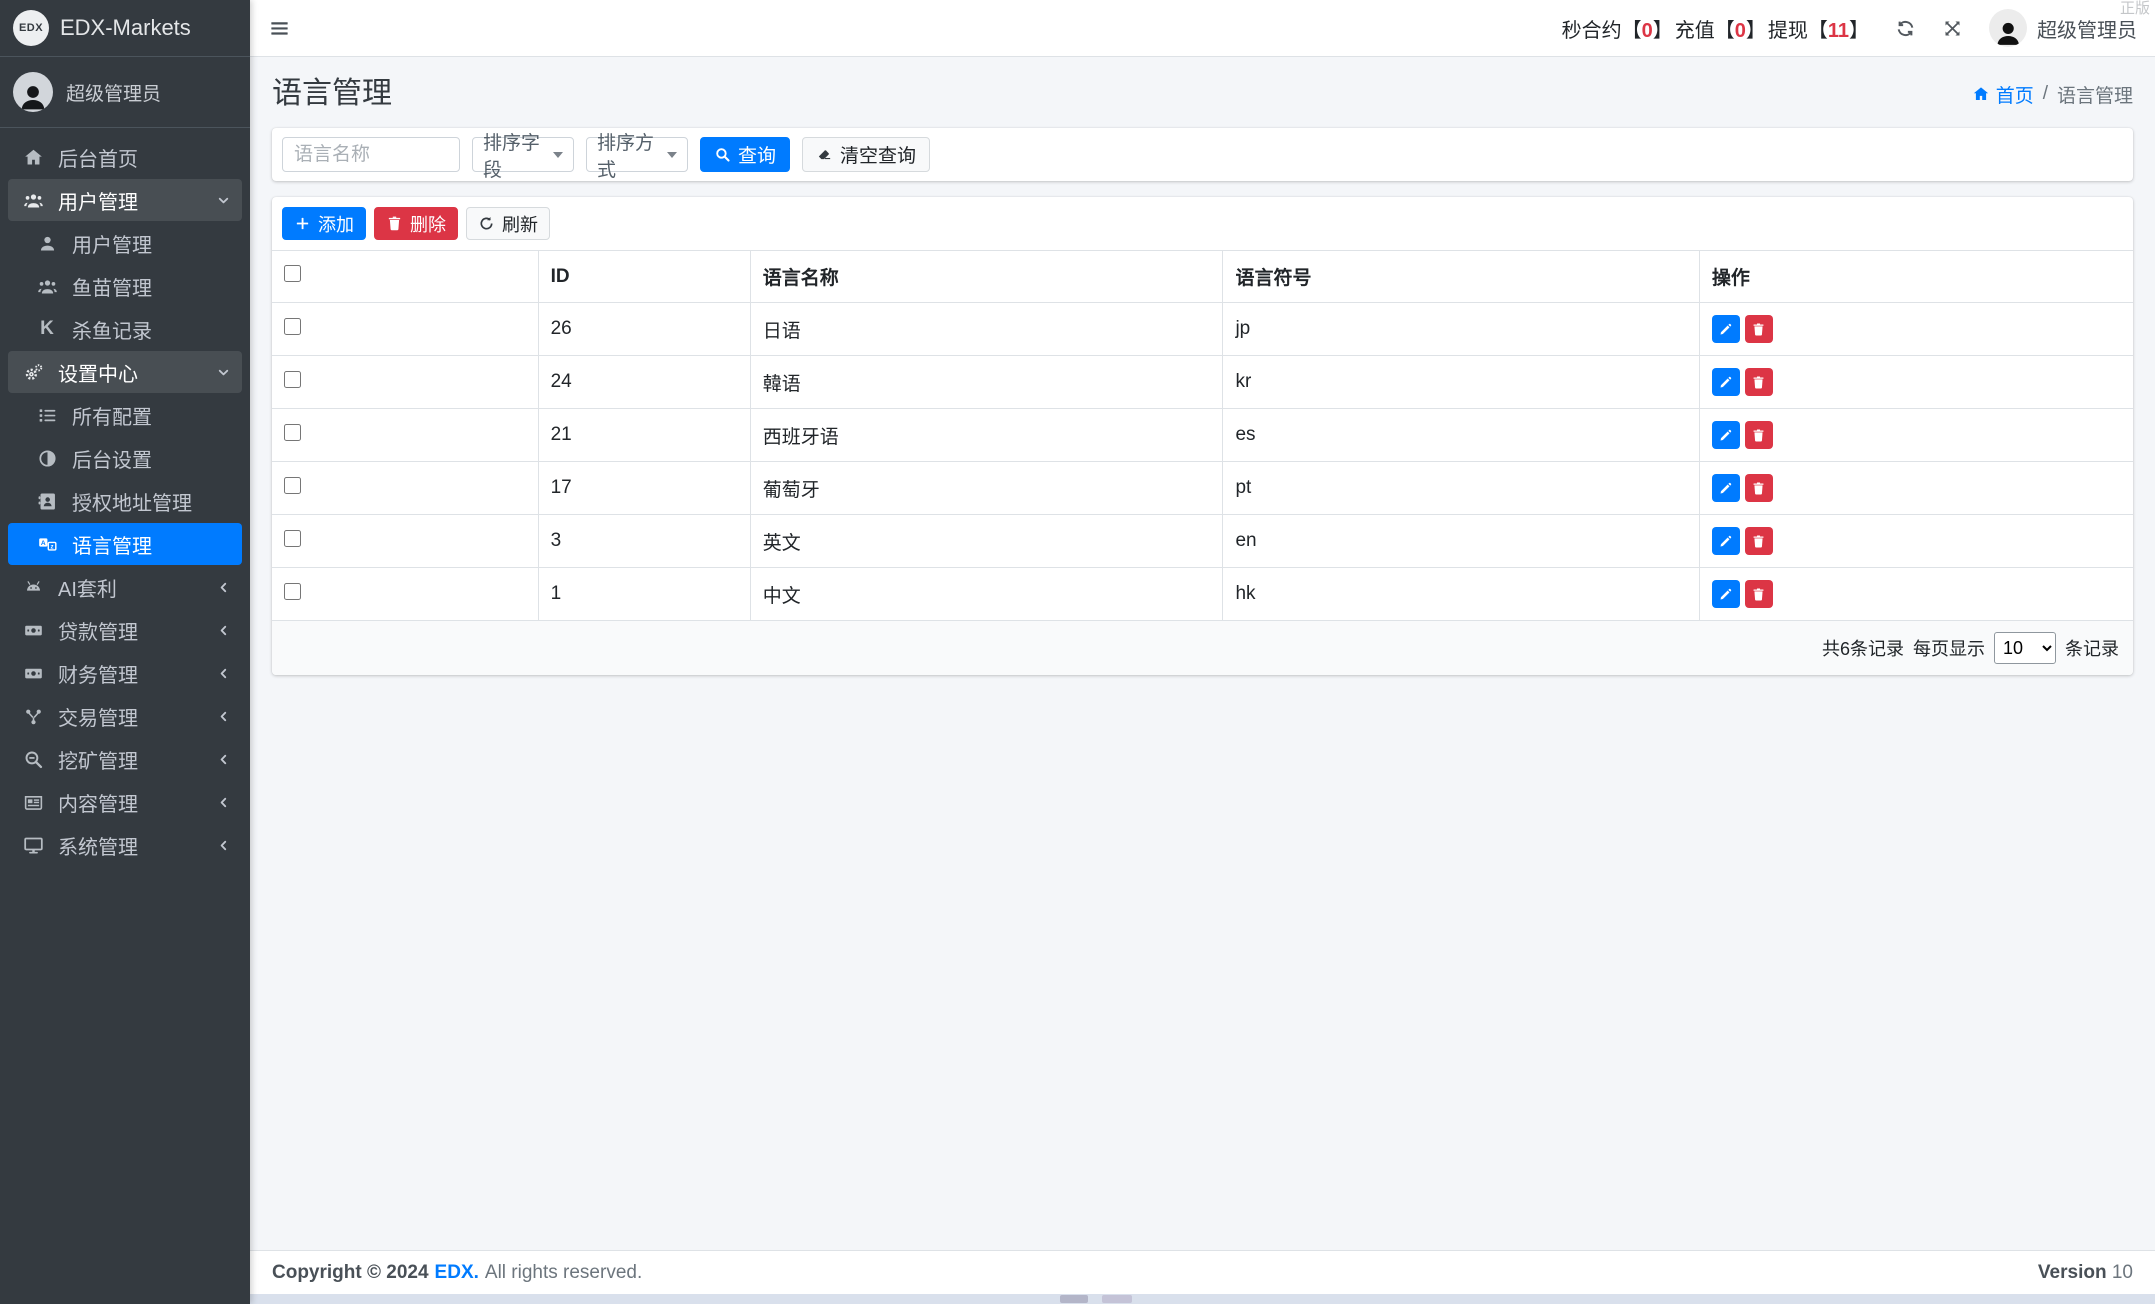 The height and width of the screenshot is (1304, 2155). I want to click on add-button: 添加, so click(324, 223).